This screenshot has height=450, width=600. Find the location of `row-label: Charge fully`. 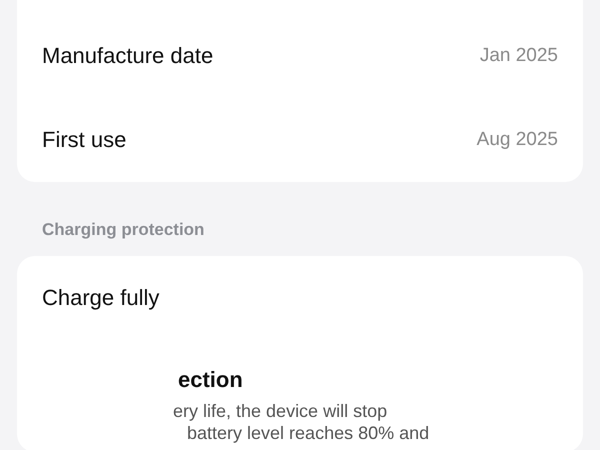

row-label: Charge fully is located at coordinates (101, 298).